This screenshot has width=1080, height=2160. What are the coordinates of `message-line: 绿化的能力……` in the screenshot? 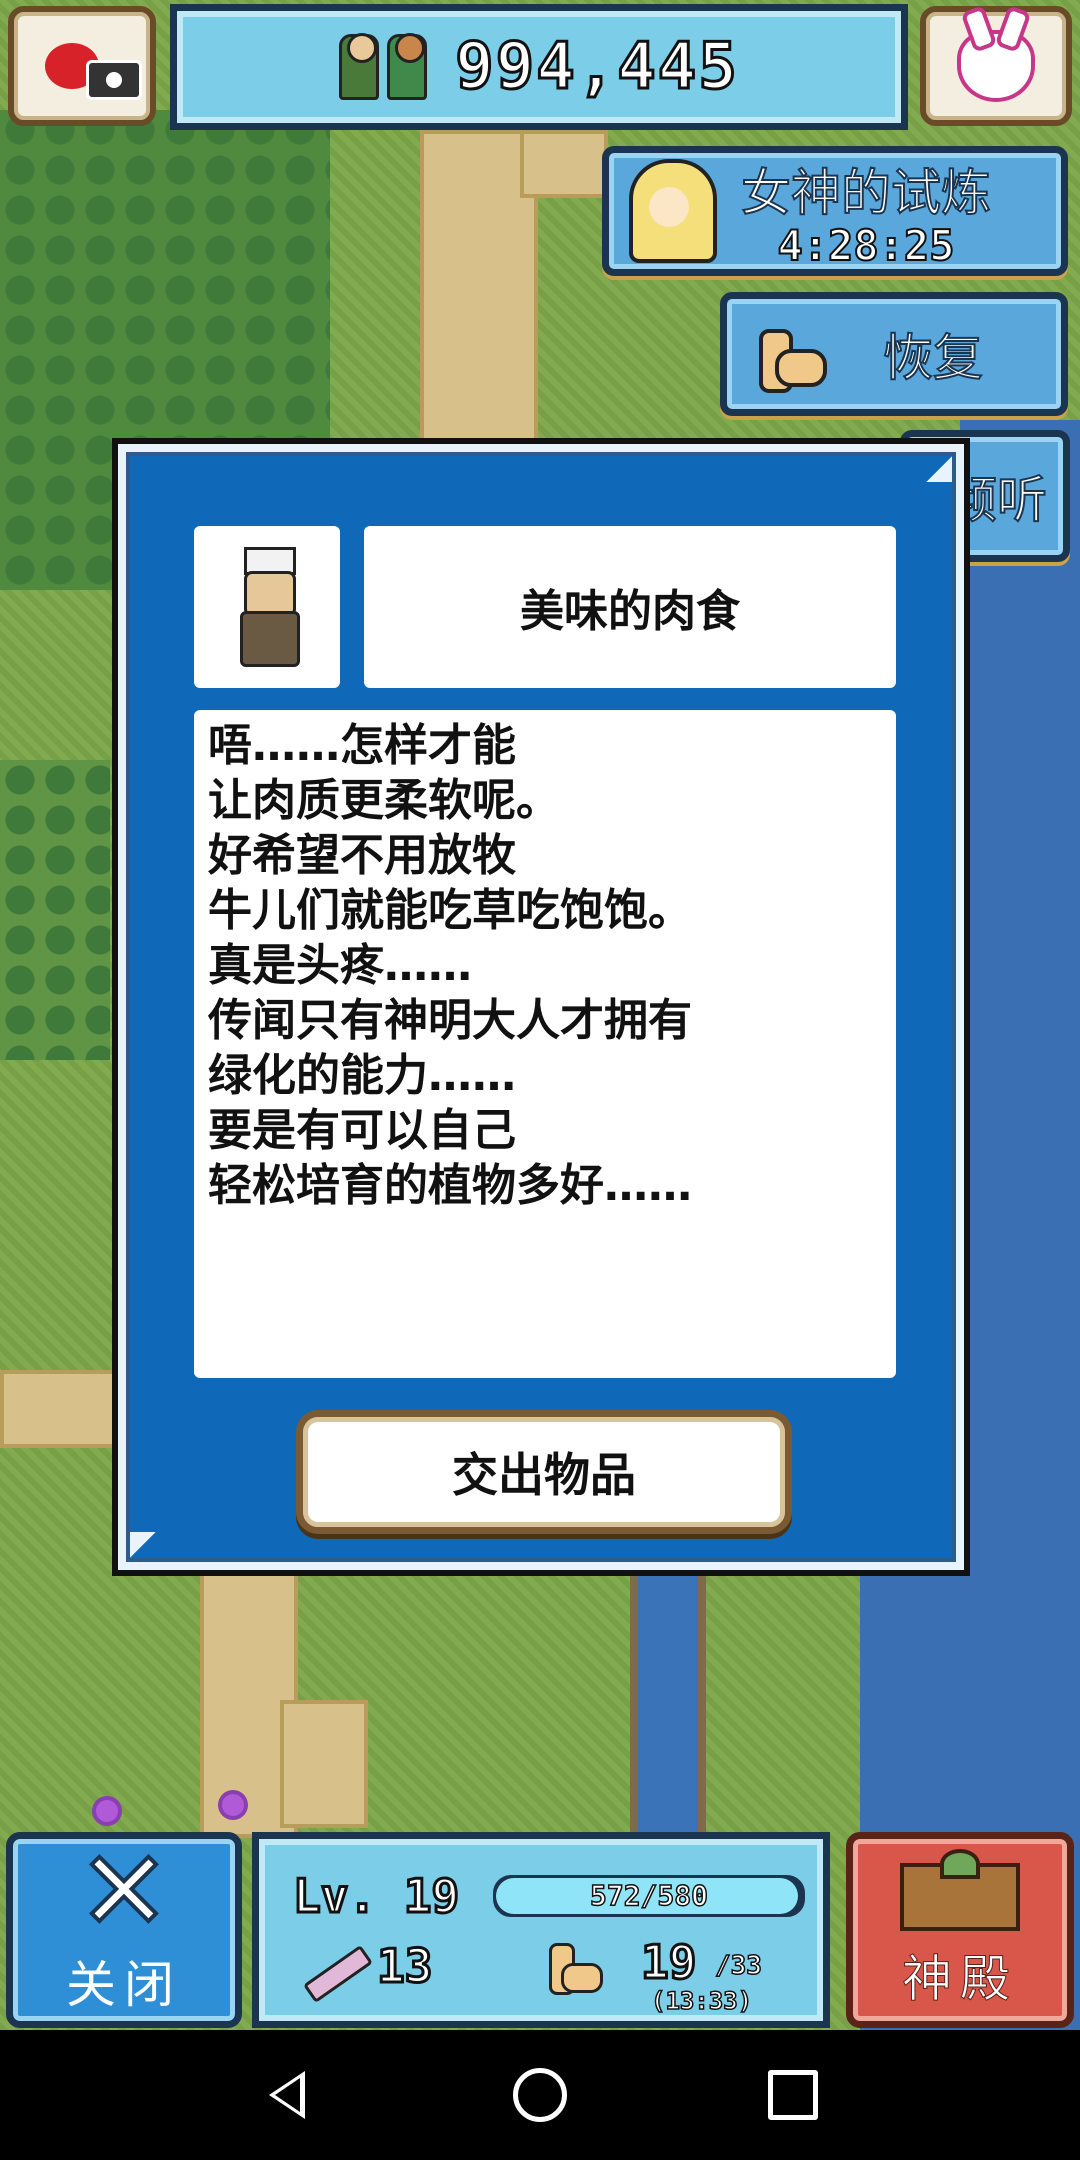 It's located at (362, 1075).